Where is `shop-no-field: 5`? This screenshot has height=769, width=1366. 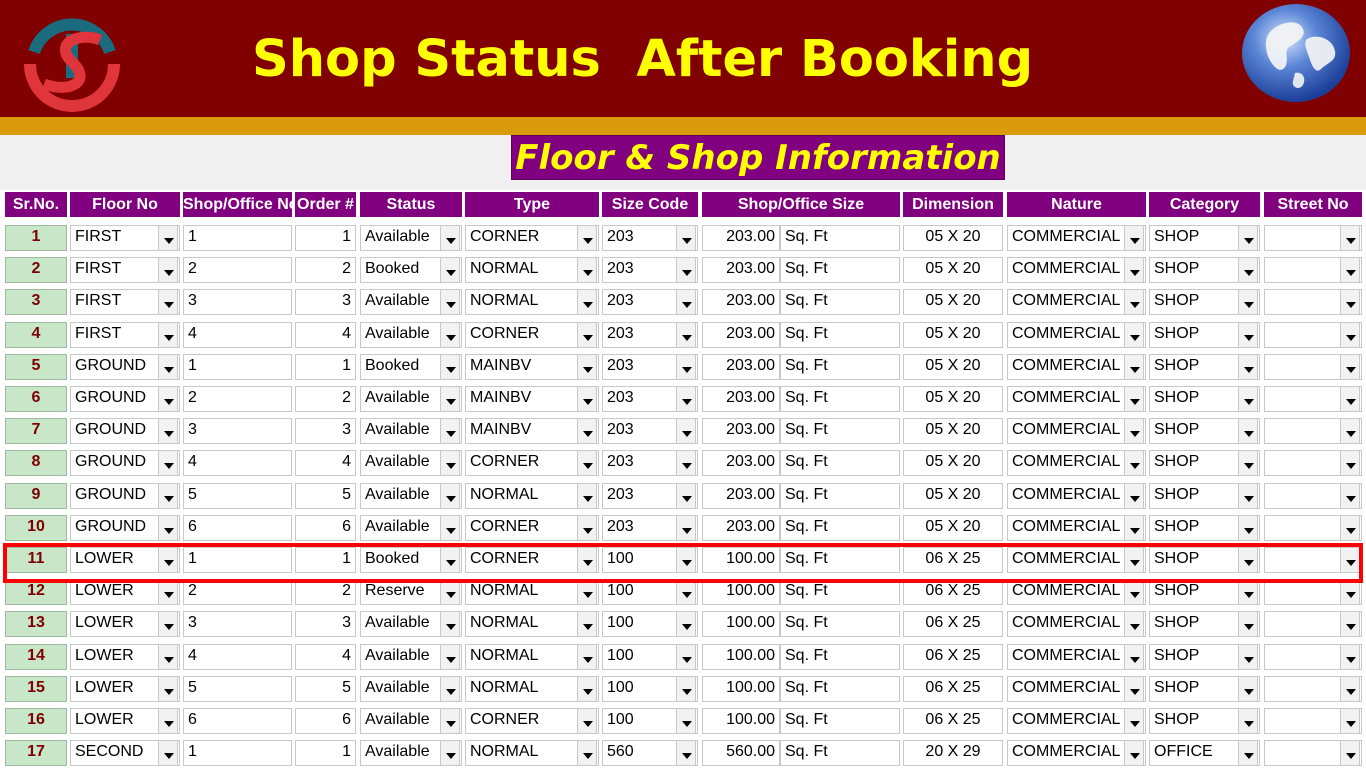
shop-no-field: 5 is located at coordinates (237, 495).